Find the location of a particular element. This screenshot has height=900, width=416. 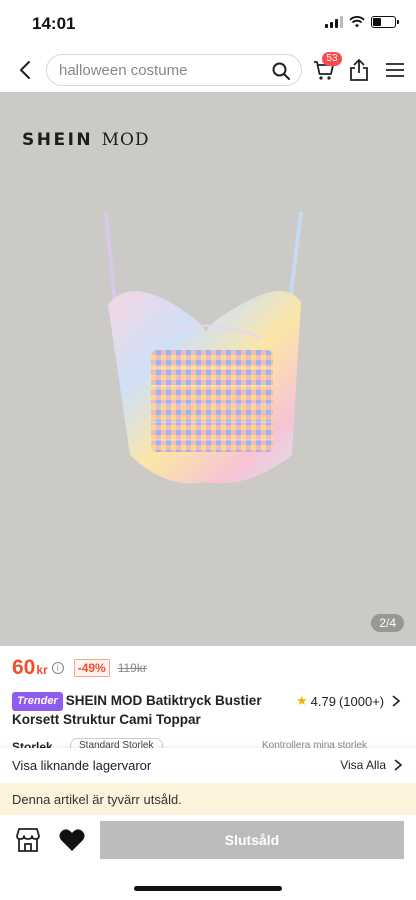

search-input: halloween costume is located at coordinates (174, 70).